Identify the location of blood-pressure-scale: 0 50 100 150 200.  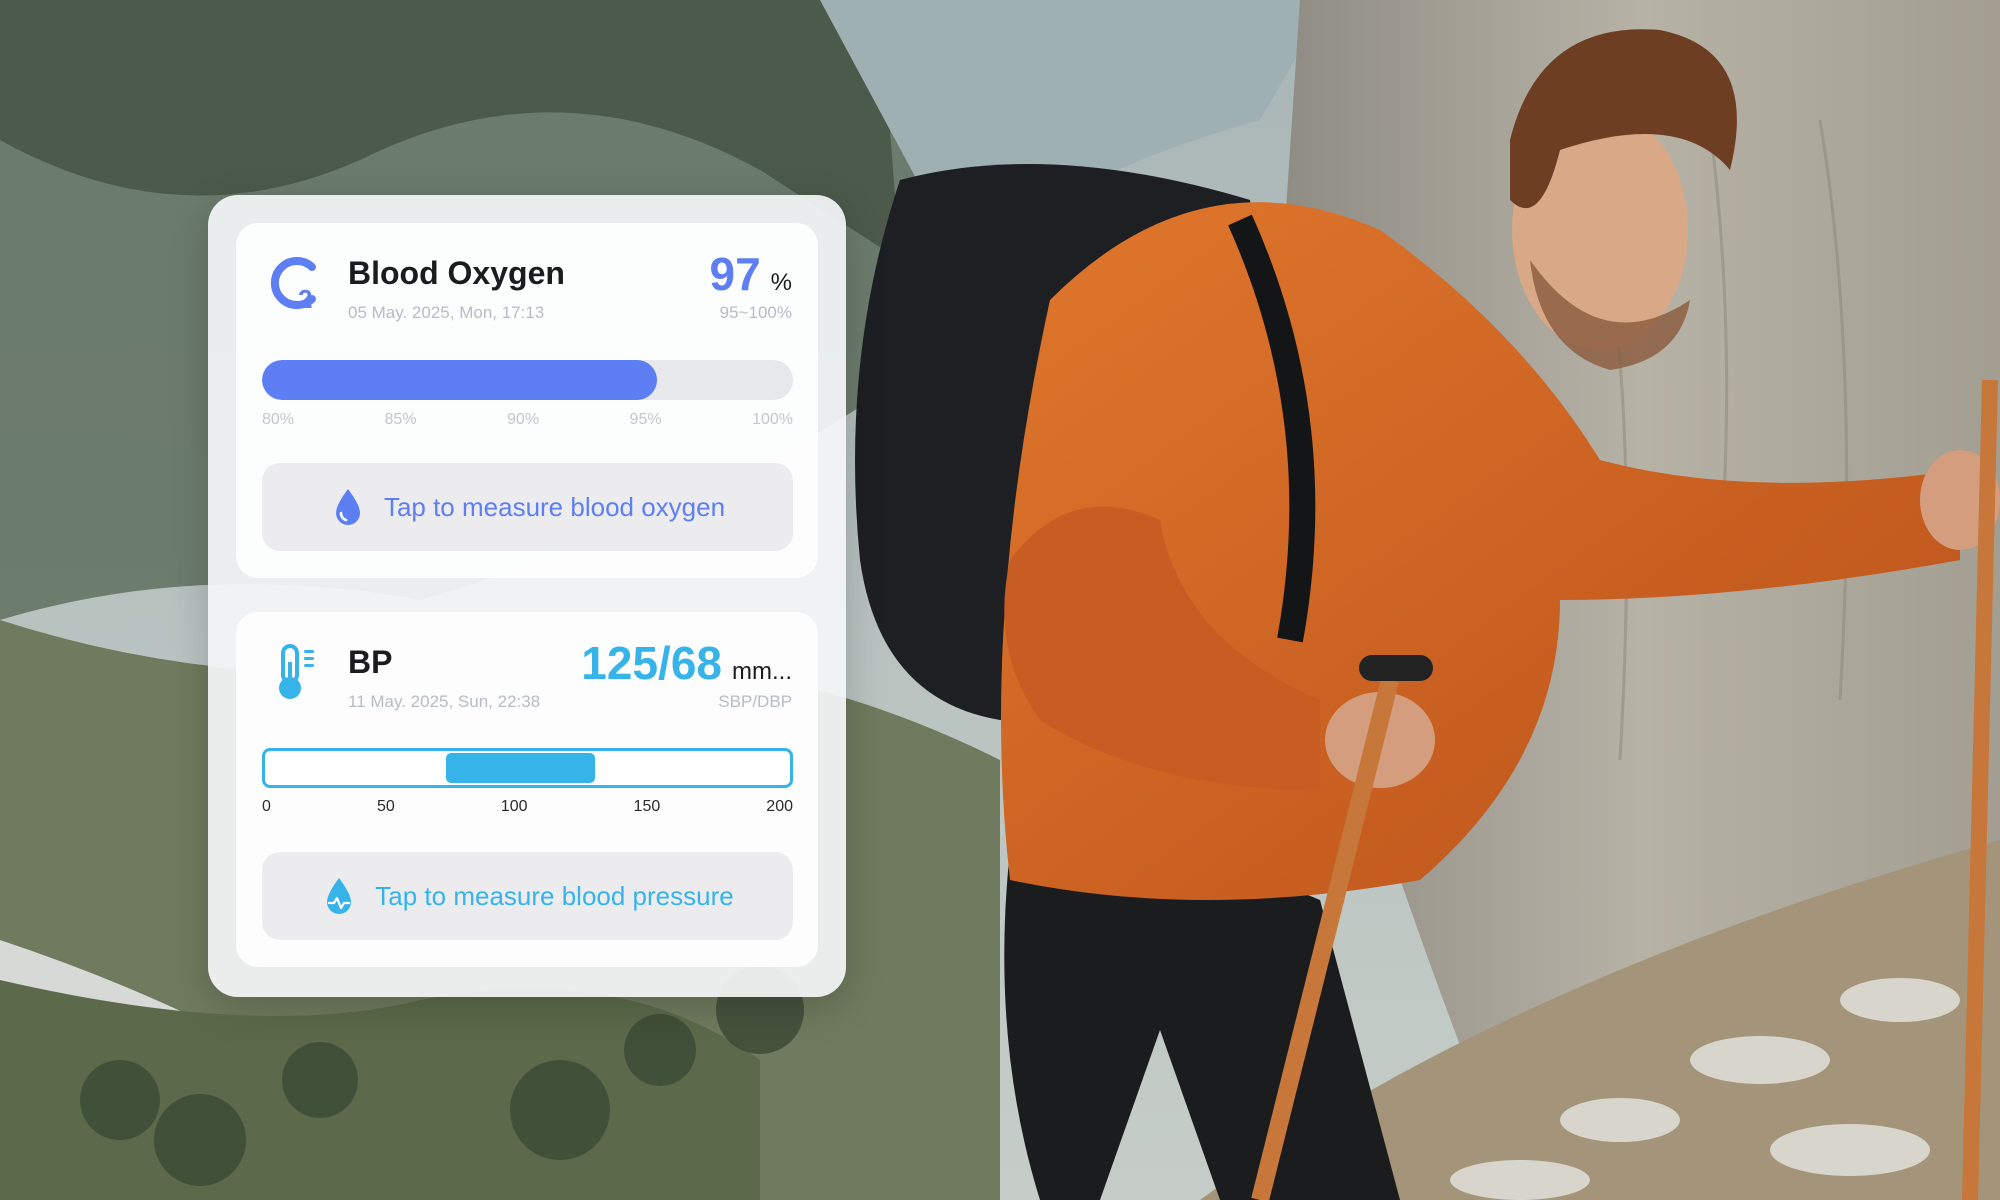
(527, 808).